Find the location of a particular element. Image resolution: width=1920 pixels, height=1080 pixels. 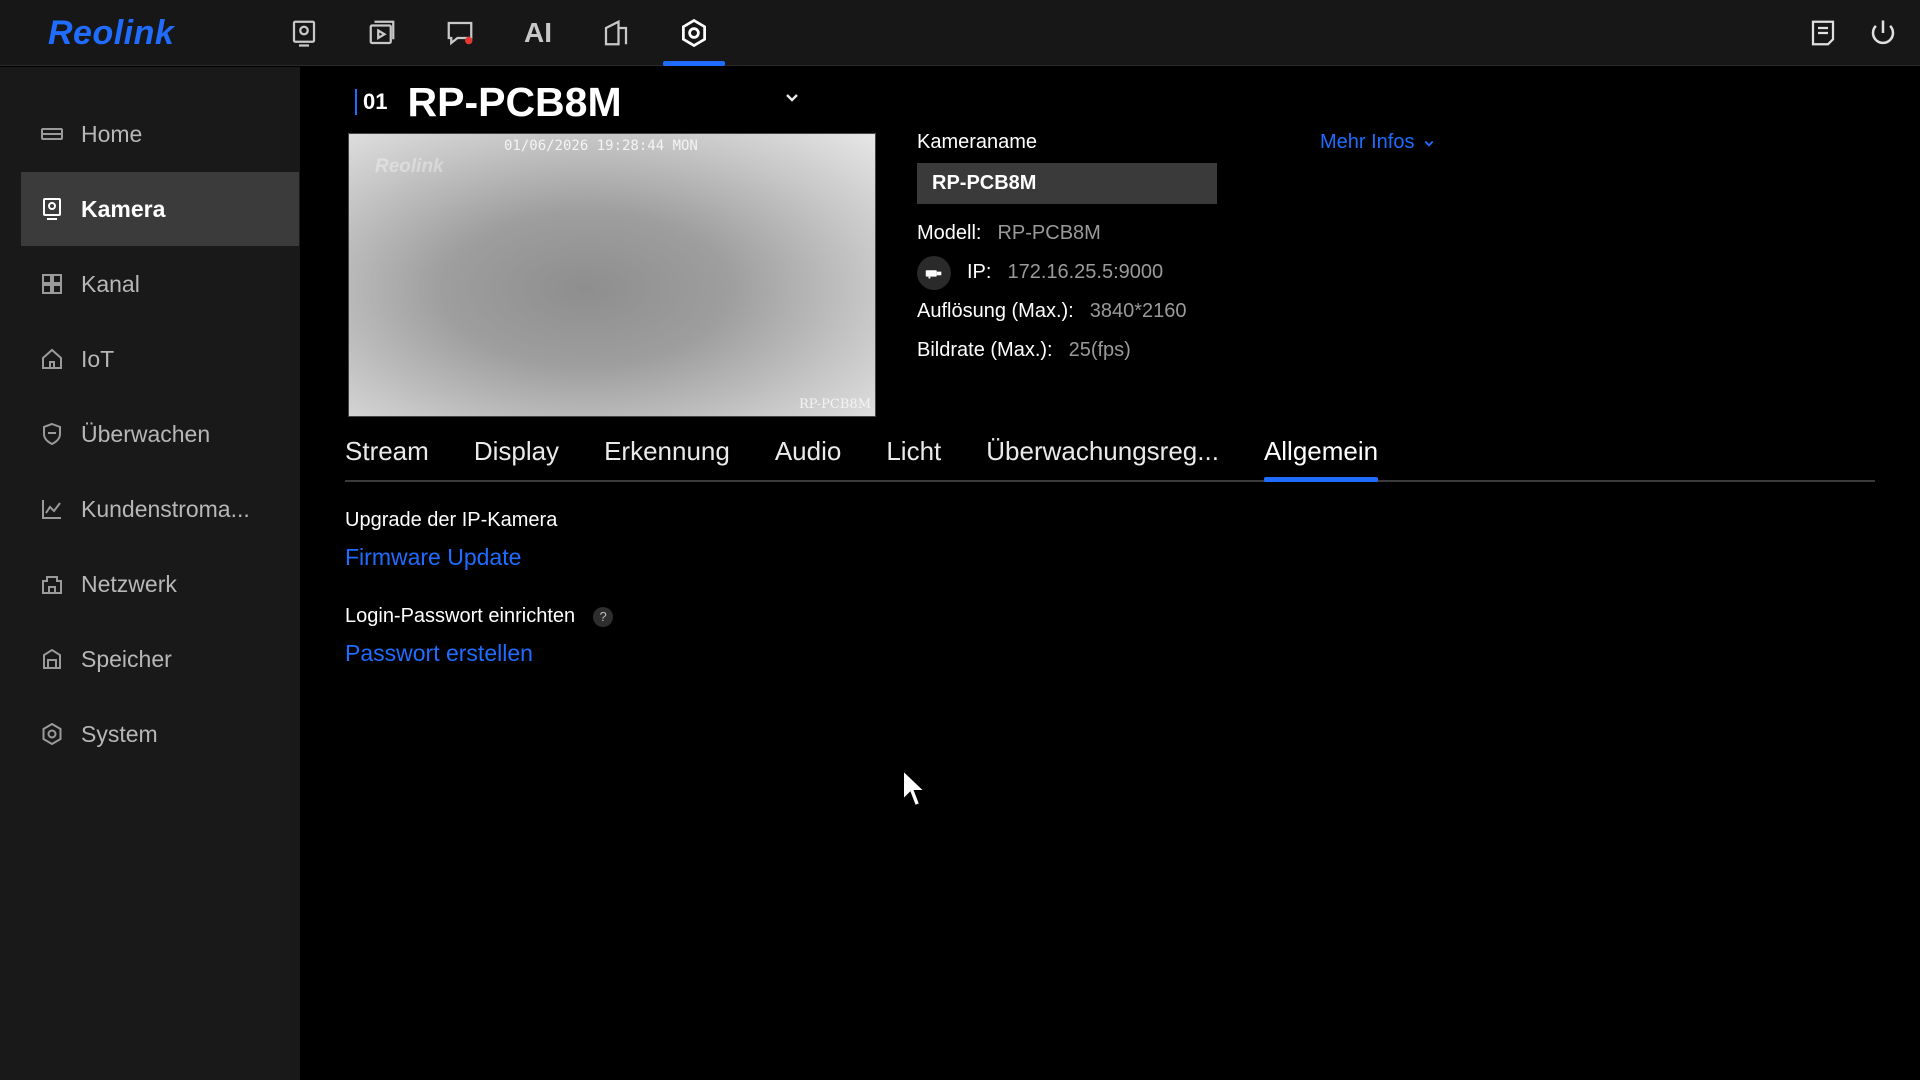

gear-icon is located at coordinates (52, 734).